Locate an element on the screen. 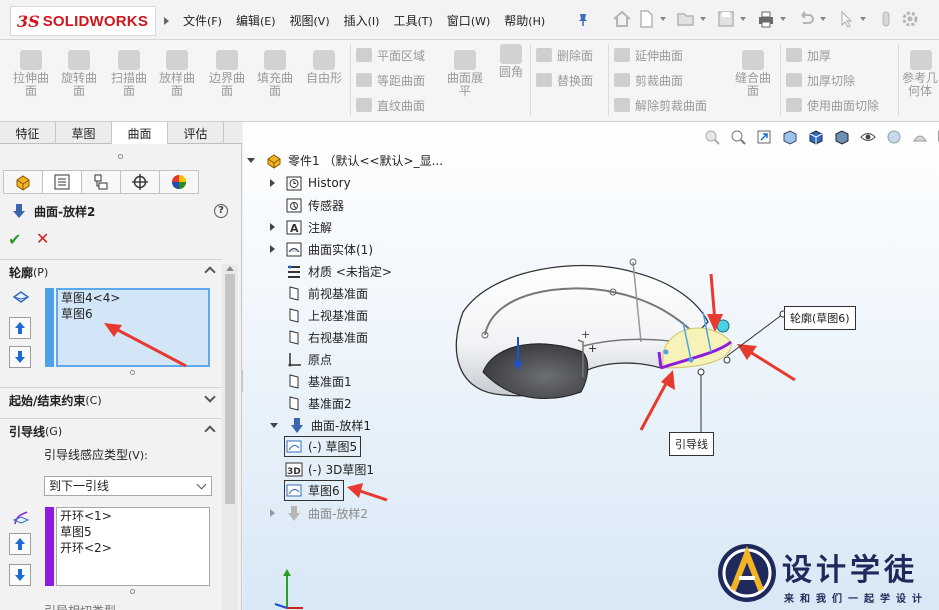 The width and height of the screenshot is (939, 610). zoom-area-icon is located at coordinates (738, 137).